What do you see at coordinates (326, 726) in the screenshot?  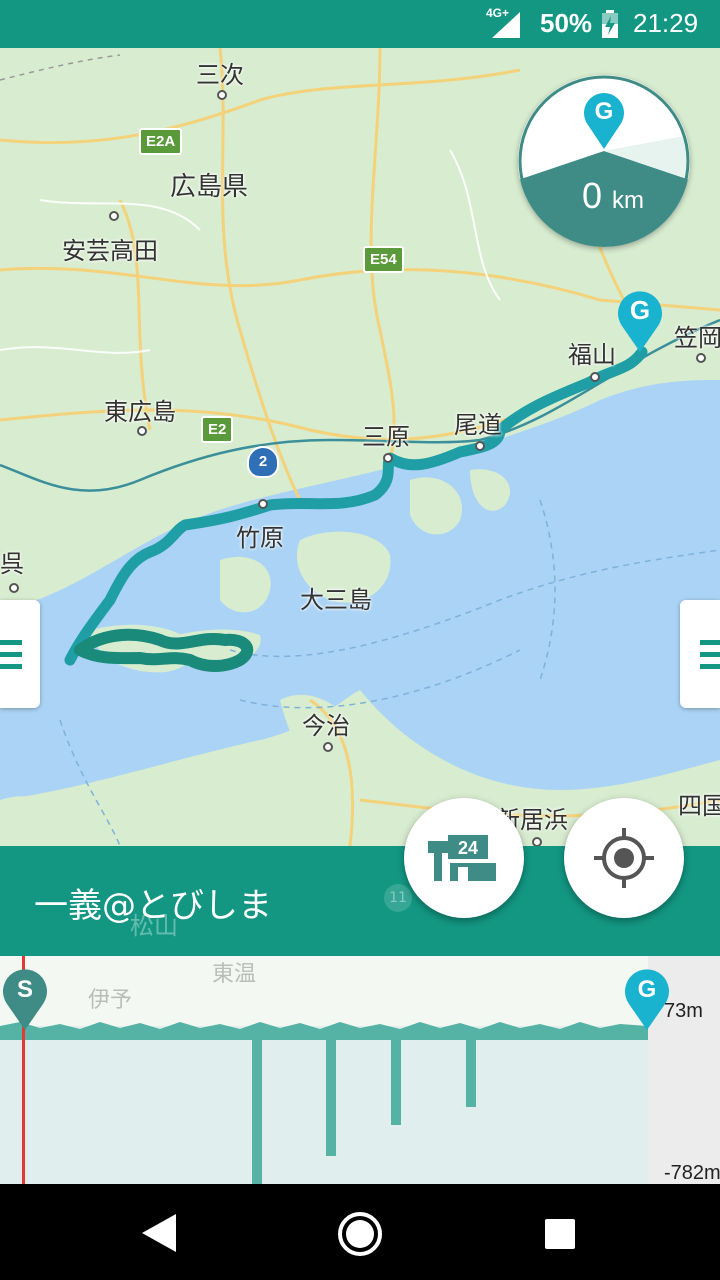 I see `map-label: 今治` at bounding box center [326, 726].